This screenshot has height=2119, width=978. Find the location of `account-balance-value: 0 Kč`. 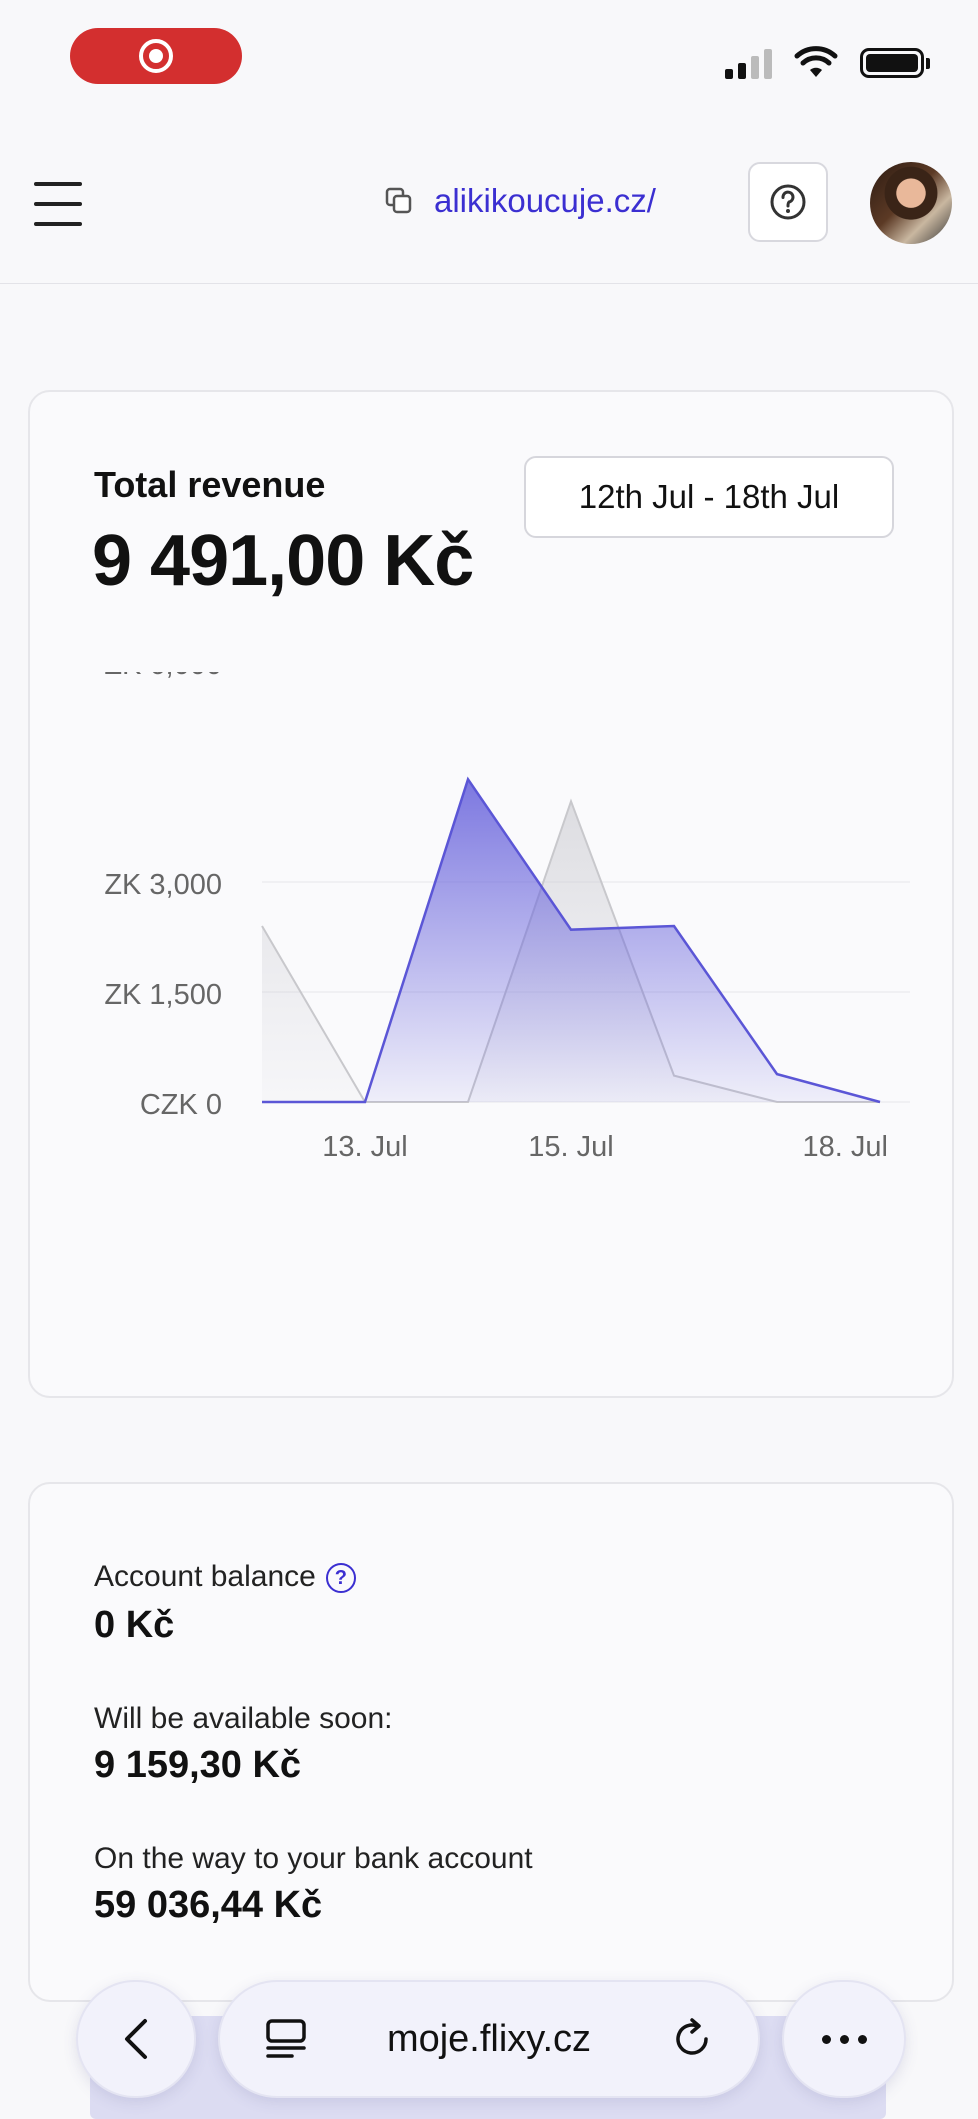

account-balance-value: 0 Kč is located at coordinates (134, 1625).